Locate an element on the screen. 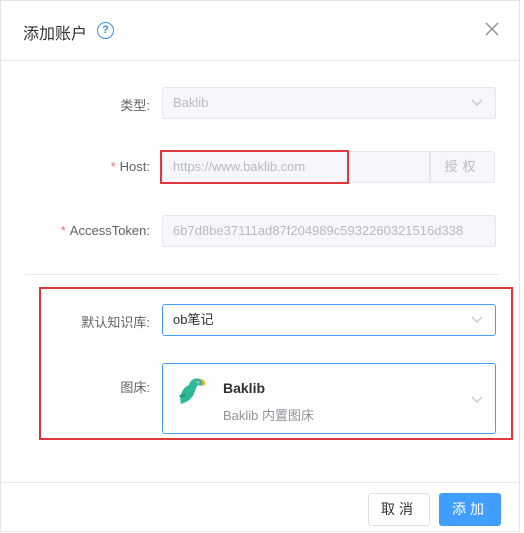  section-divider is located at coordinates (262, 274).